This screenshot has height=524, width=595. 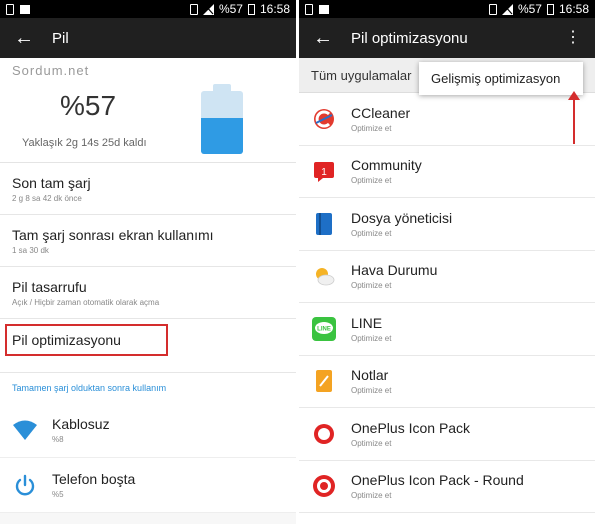 What do you see at coordinates (394, 270) in the screenshot?
I see `app-name: Hava Durumu` at bounding box center [394, 270].